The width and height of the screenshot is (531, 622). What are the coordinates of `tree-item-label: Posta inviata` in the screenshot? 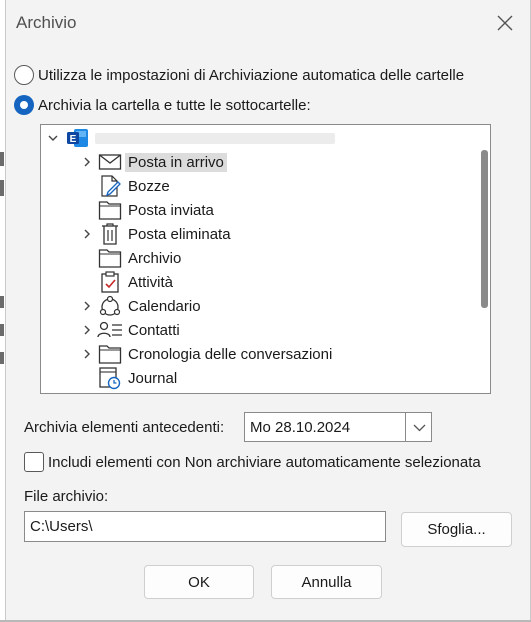 It's located at (171, 210).